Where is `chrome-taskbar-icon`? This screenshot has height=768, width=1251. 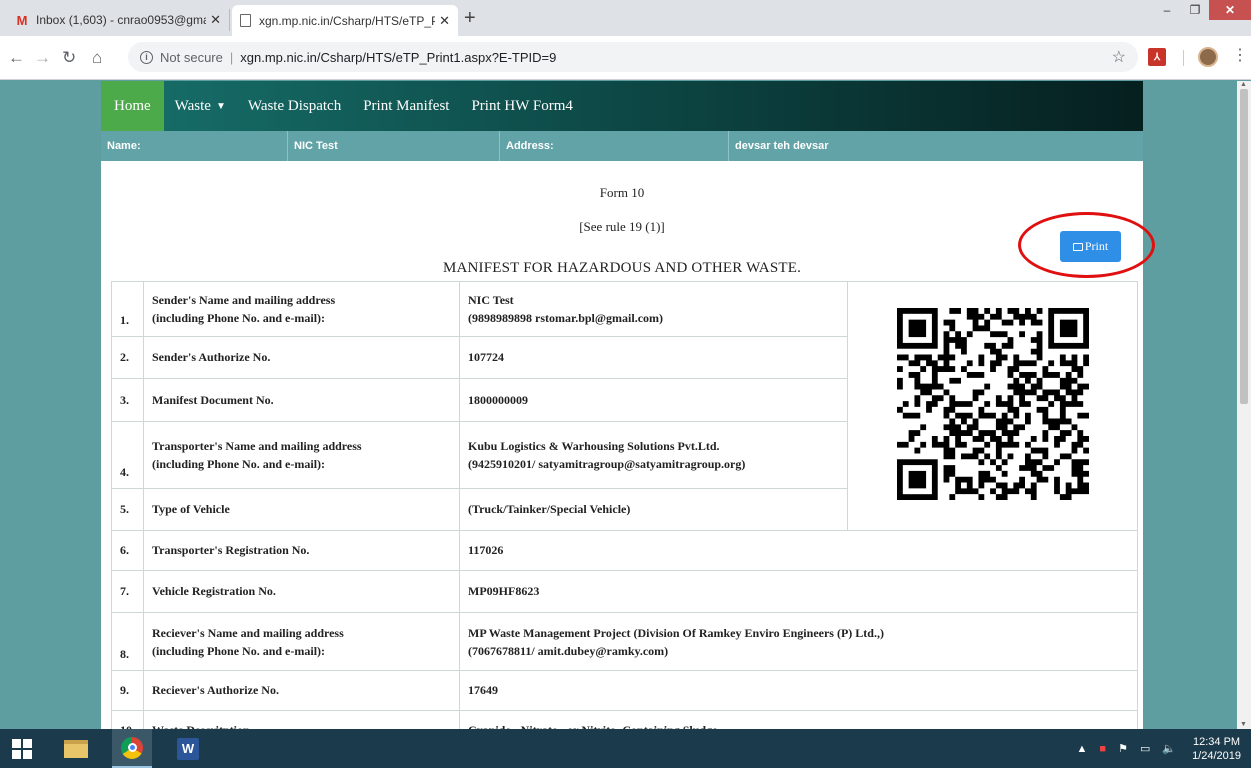
chrome-taskbar-icon is located at coordinates (132, 748).